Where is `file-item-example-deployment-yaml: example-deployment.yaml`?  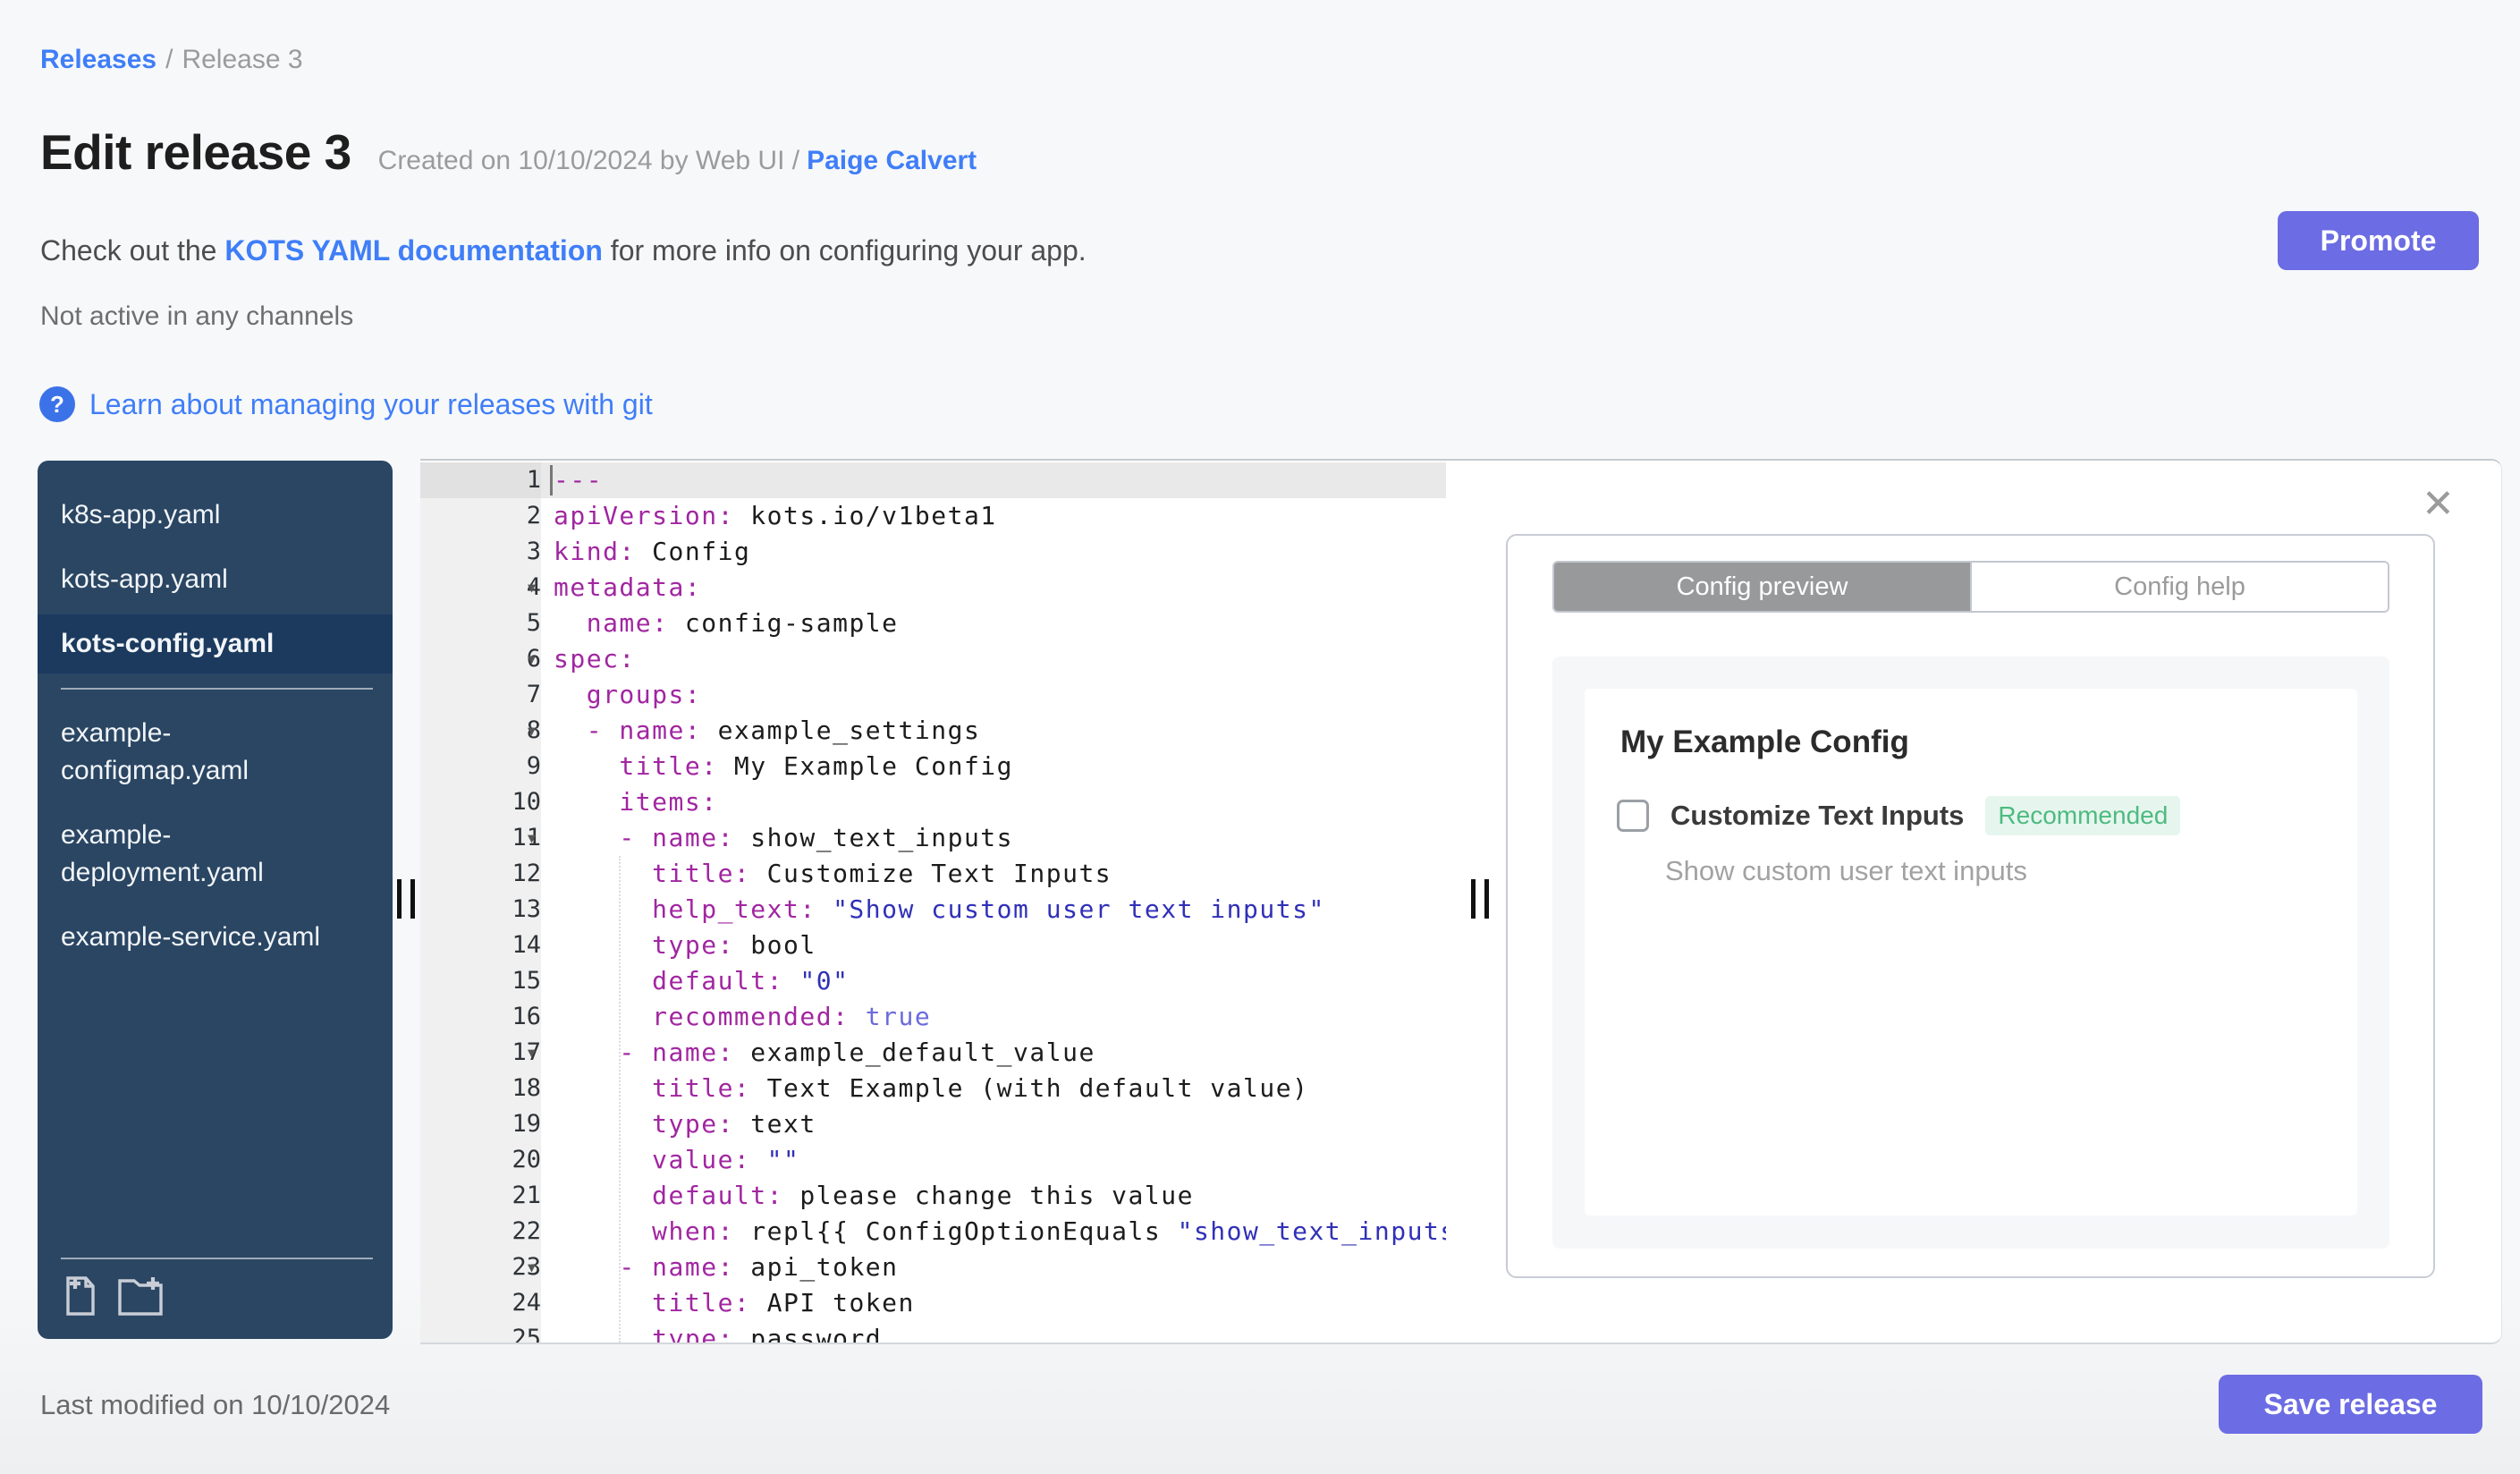 file-item-example-deployment-yaml: example-deployment.yaml is located at coordinates (215, 854).